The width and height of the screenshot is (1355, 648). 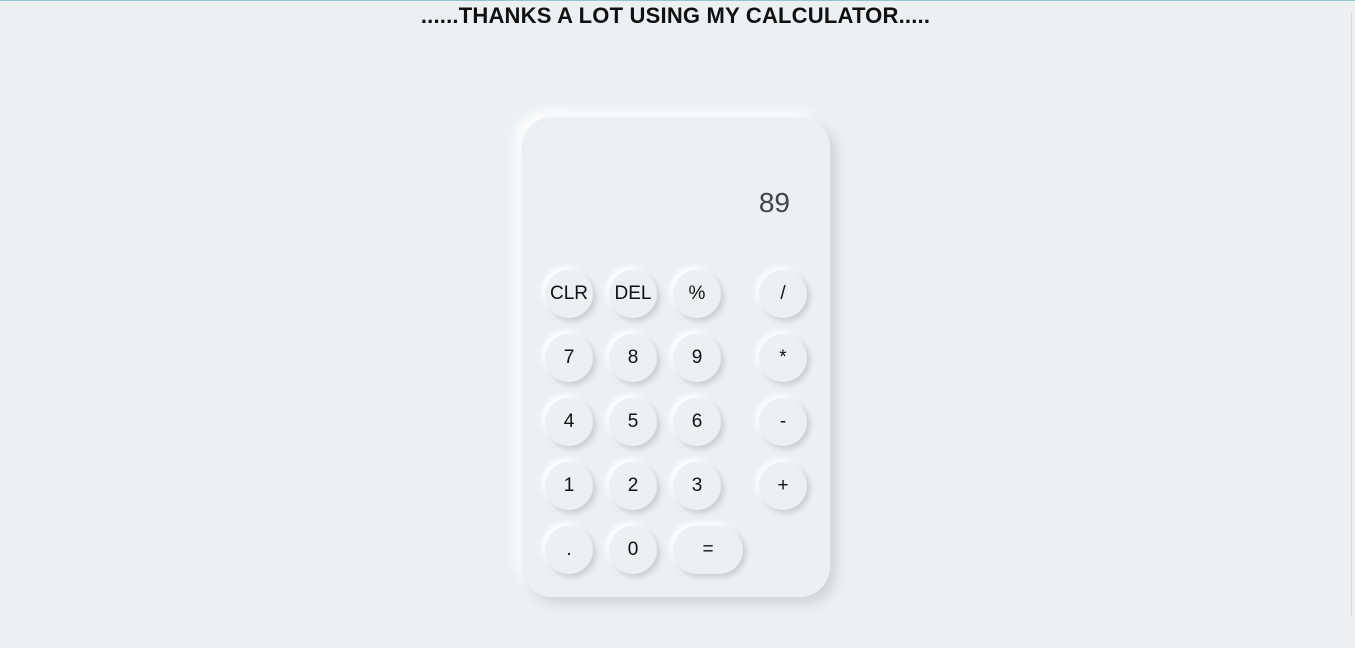 What do you see at coordinates (633, 294) in the screenshot?
I see `delete-button: DEL` at bounding box center [633, 294].